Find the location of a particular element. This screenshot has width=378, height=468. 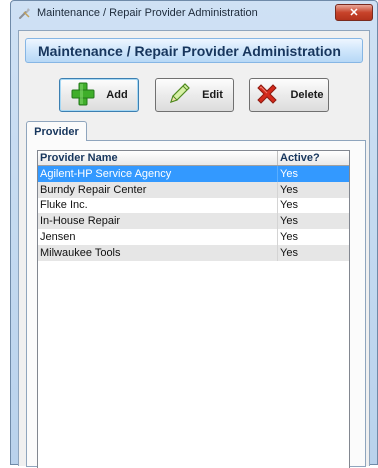

pencil-icon is located at coordinates (179, 95).